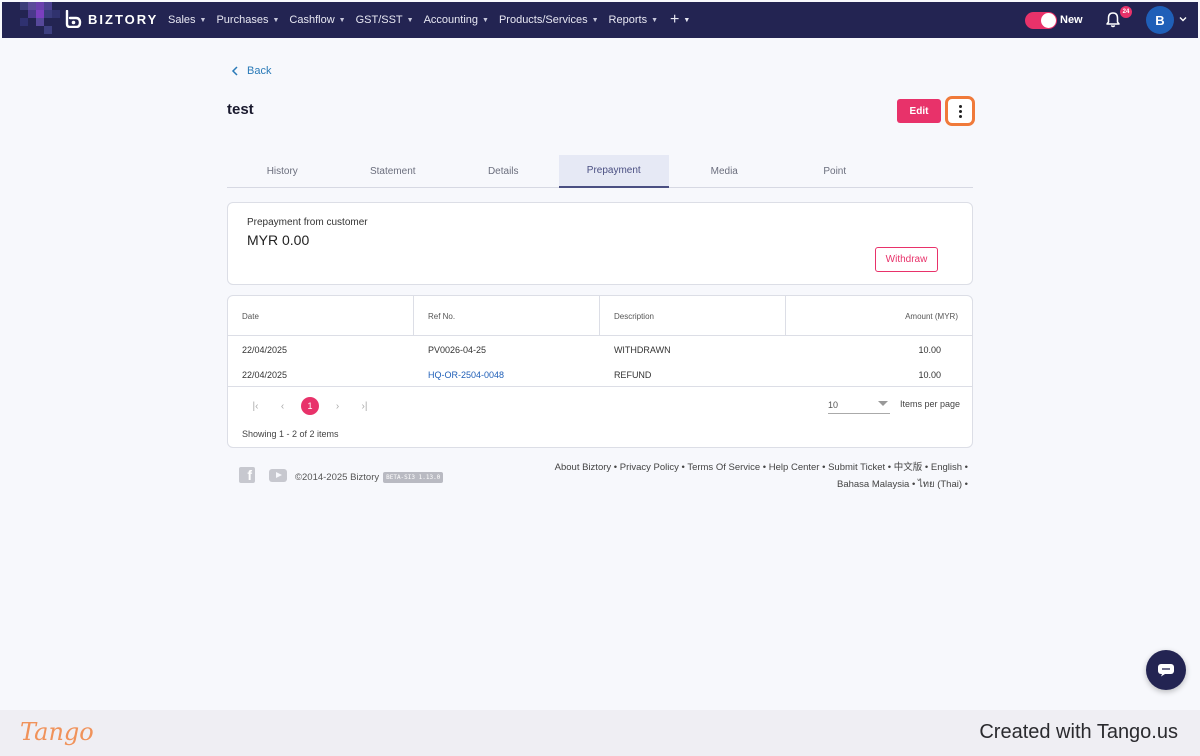 This screenshot has height=756, width=1200. Describe the element at coordinates (856, 467) in the screenshot. I see `footer-link-submit-ticket: Submit Ticket` at that location.